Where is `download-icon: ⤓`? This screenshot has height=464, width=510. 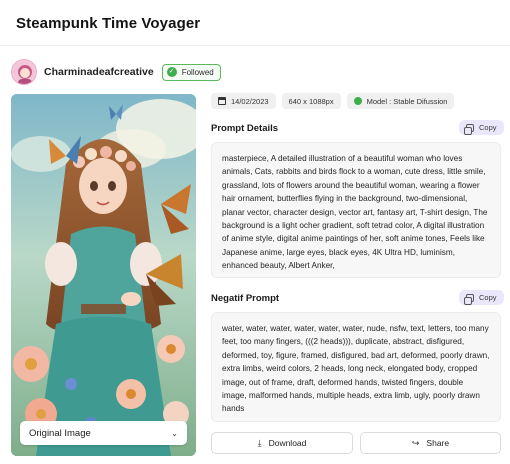
download-icon: ⤓ is located at coordinates (259, 442).